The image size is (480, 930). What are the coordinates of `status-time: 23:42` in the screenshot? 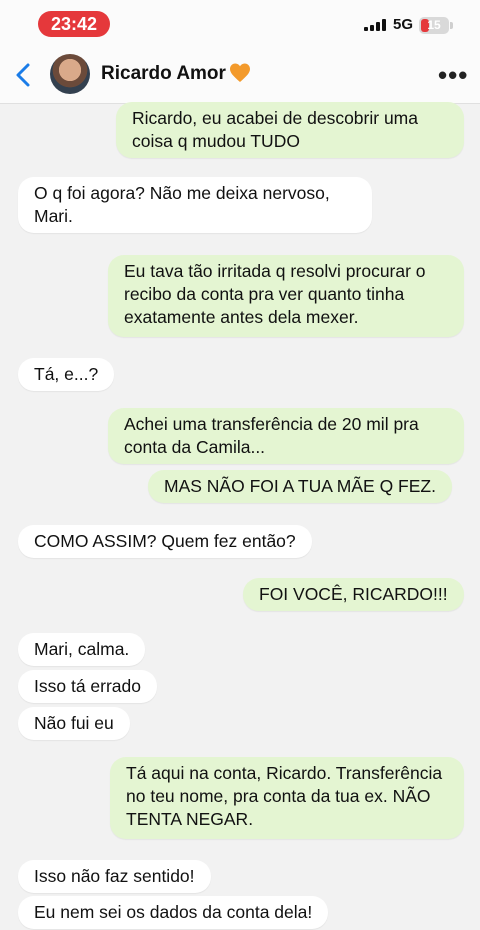 It's located at (74, 24).